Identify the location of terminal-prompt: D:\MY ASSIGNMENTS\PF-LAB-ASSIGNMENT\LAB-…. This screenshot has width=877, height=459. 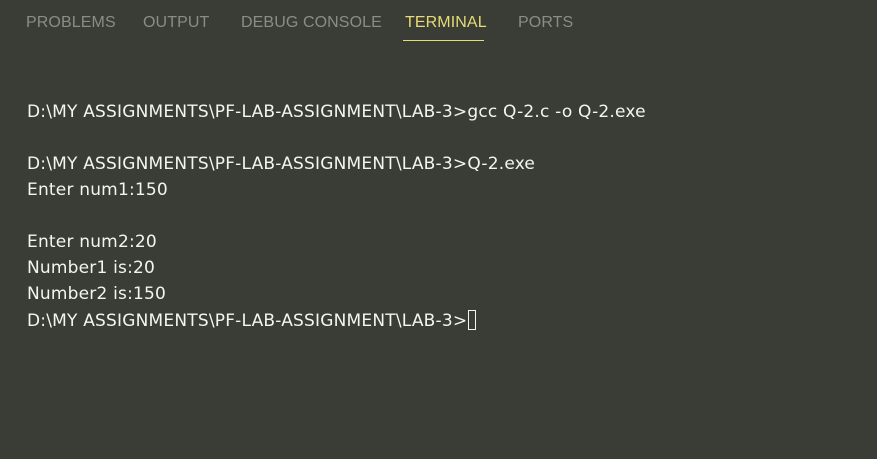
(247, 321).